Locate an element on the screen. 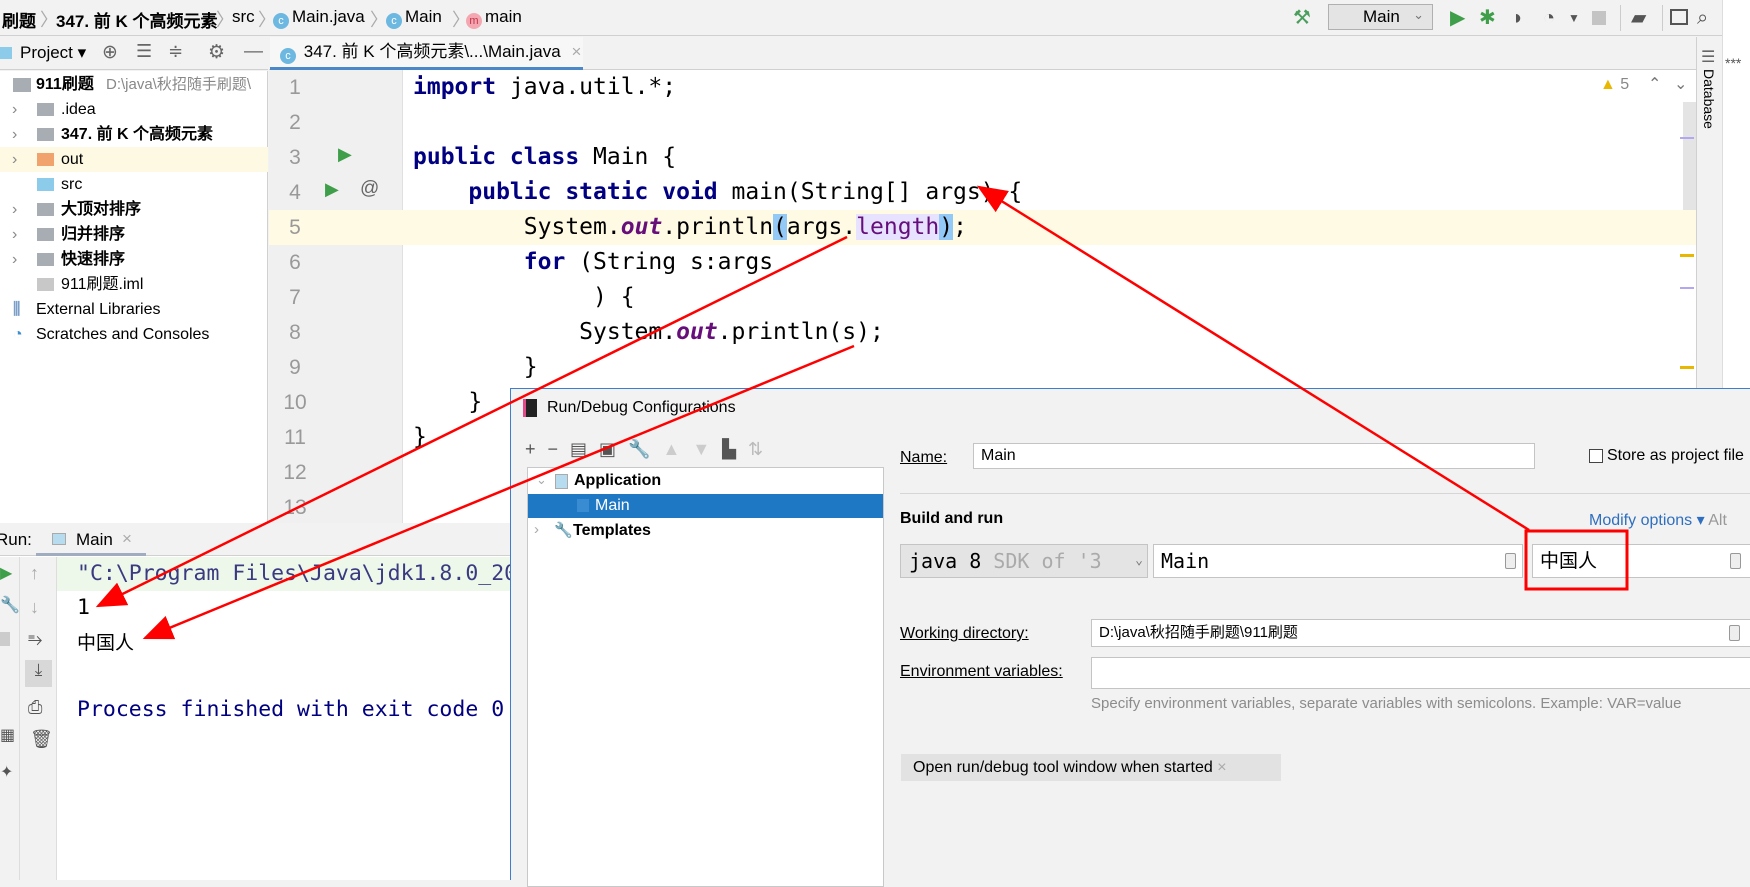  annotation-arrow-args-to-program-arguments is located at coordinates (1253, 358).